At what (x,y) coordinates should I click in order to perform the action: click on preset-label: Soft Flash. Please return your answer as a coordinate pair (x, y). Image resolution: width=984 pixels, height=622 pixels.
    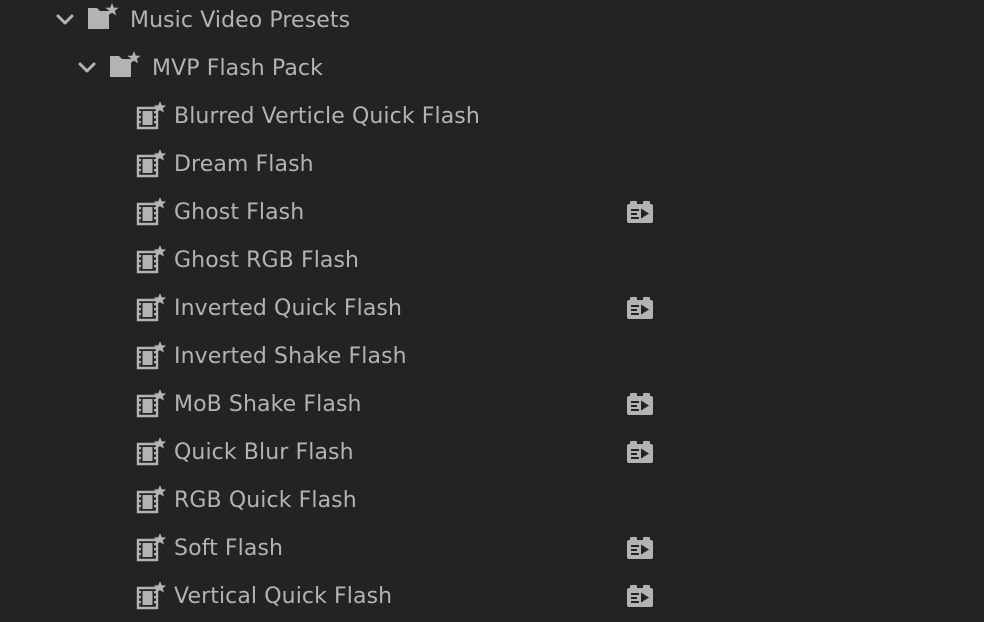
    Looking at the image, I should click on (229, 548).